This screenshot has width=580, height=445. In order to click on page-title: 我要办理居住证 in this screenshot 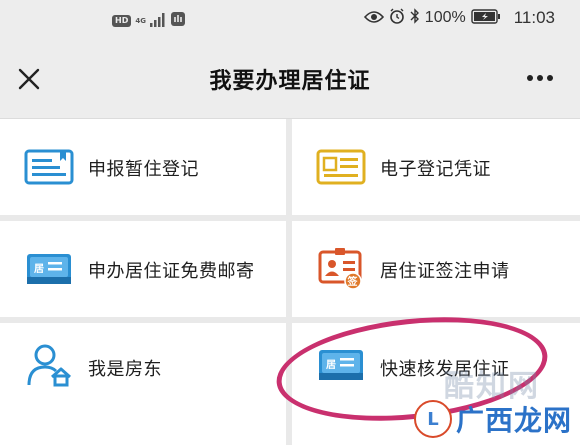, I will do `click(290, 81)`.